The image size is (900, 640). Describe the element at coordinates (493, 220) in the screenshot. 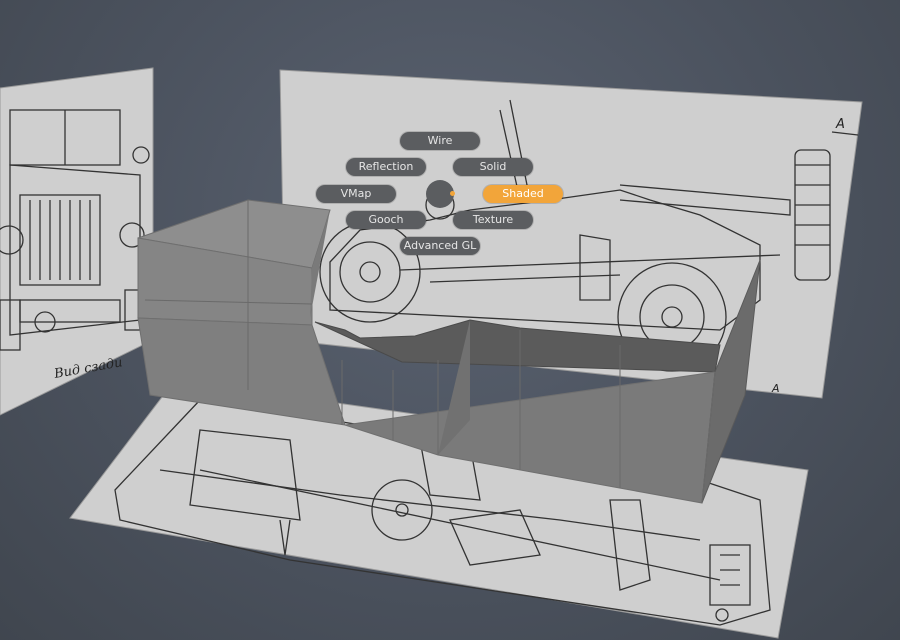

I see `shading-texture-button: Texture` at that location.